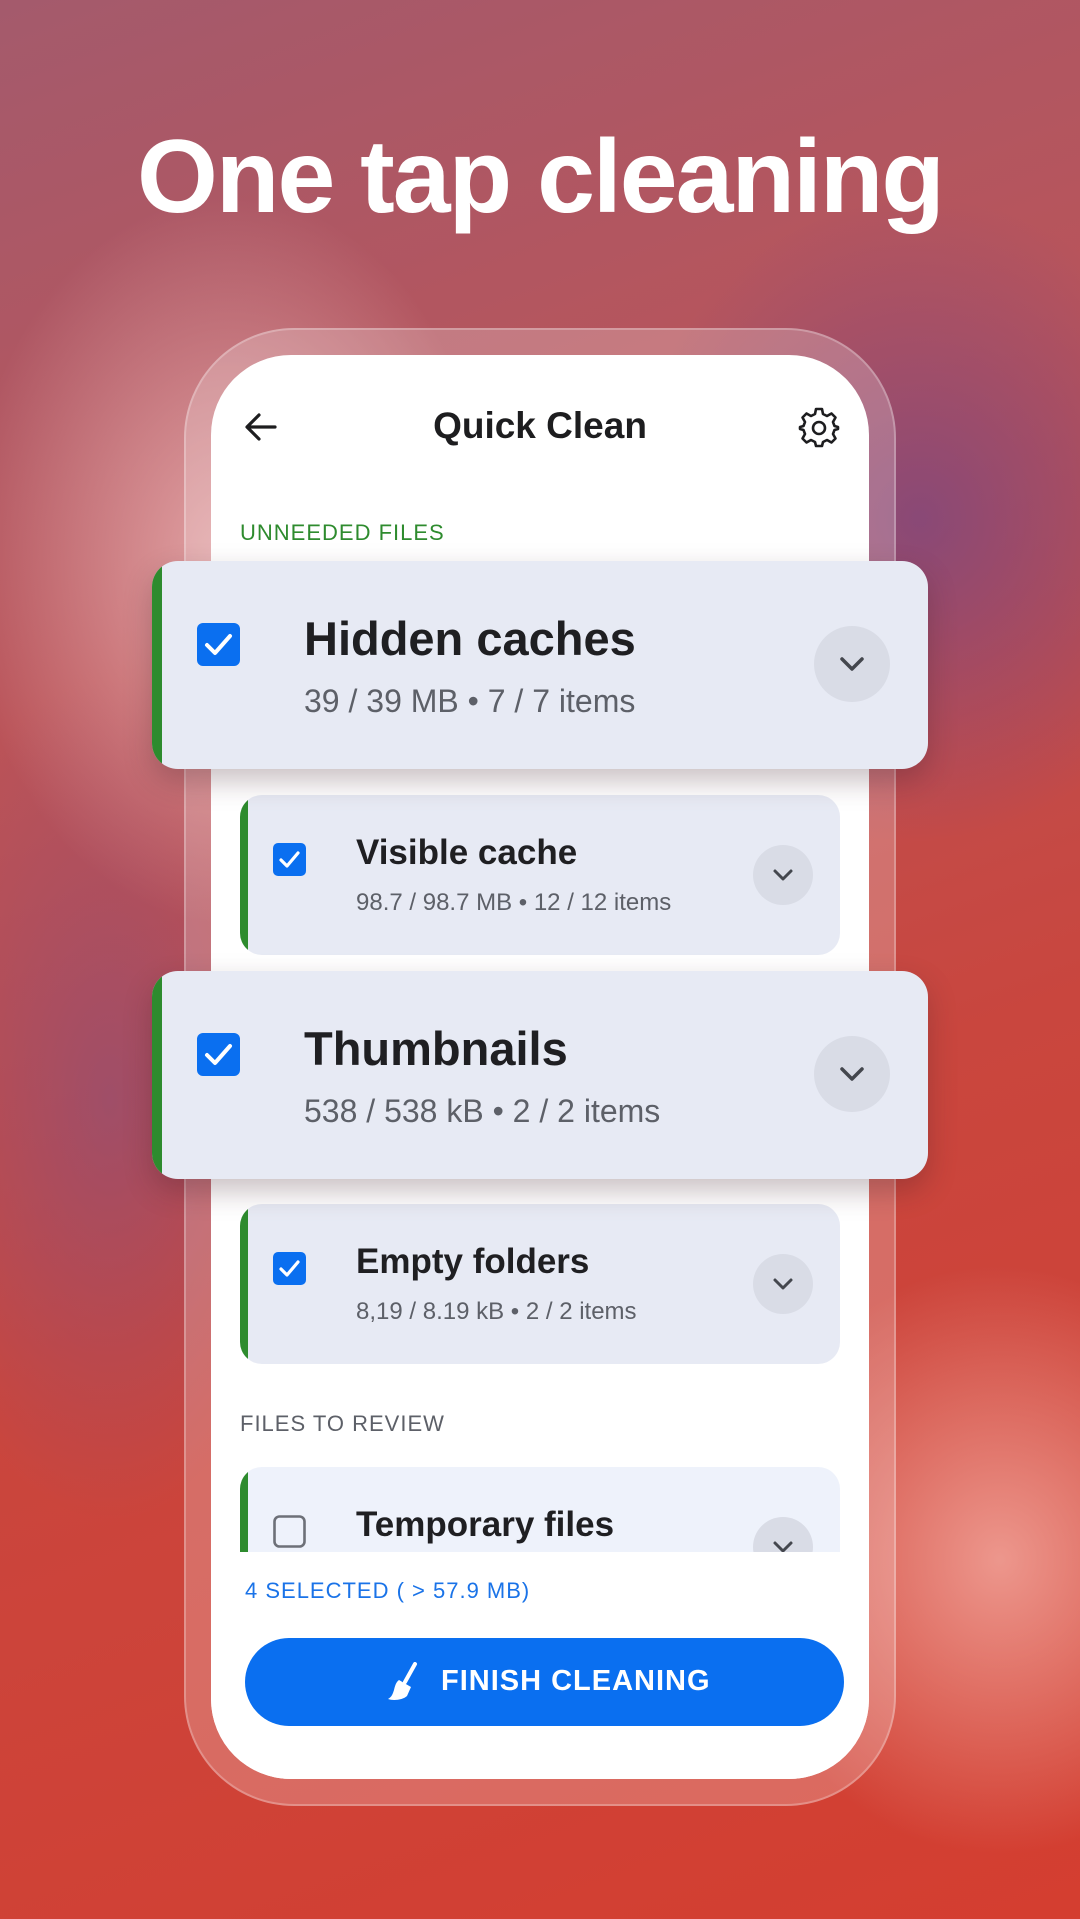 This screenshot has height=1919, width=1080. Describe the element at coordinates (496, 1311) in the screenshot. I see `item-subtitle: 8,19 / 8.19 kB • 2 / 2 items` at that location.